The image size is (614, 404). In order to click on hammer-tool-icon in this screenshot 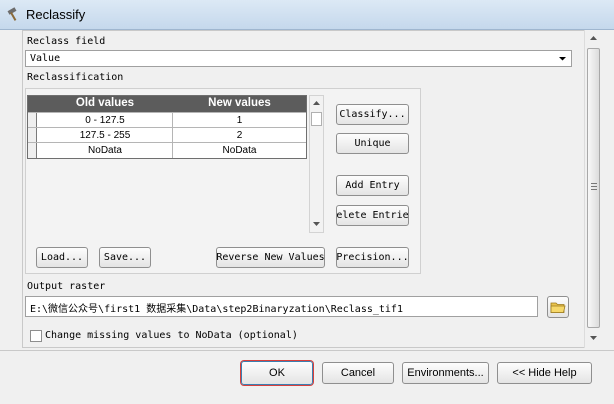, I will do `click(12, 14)`.